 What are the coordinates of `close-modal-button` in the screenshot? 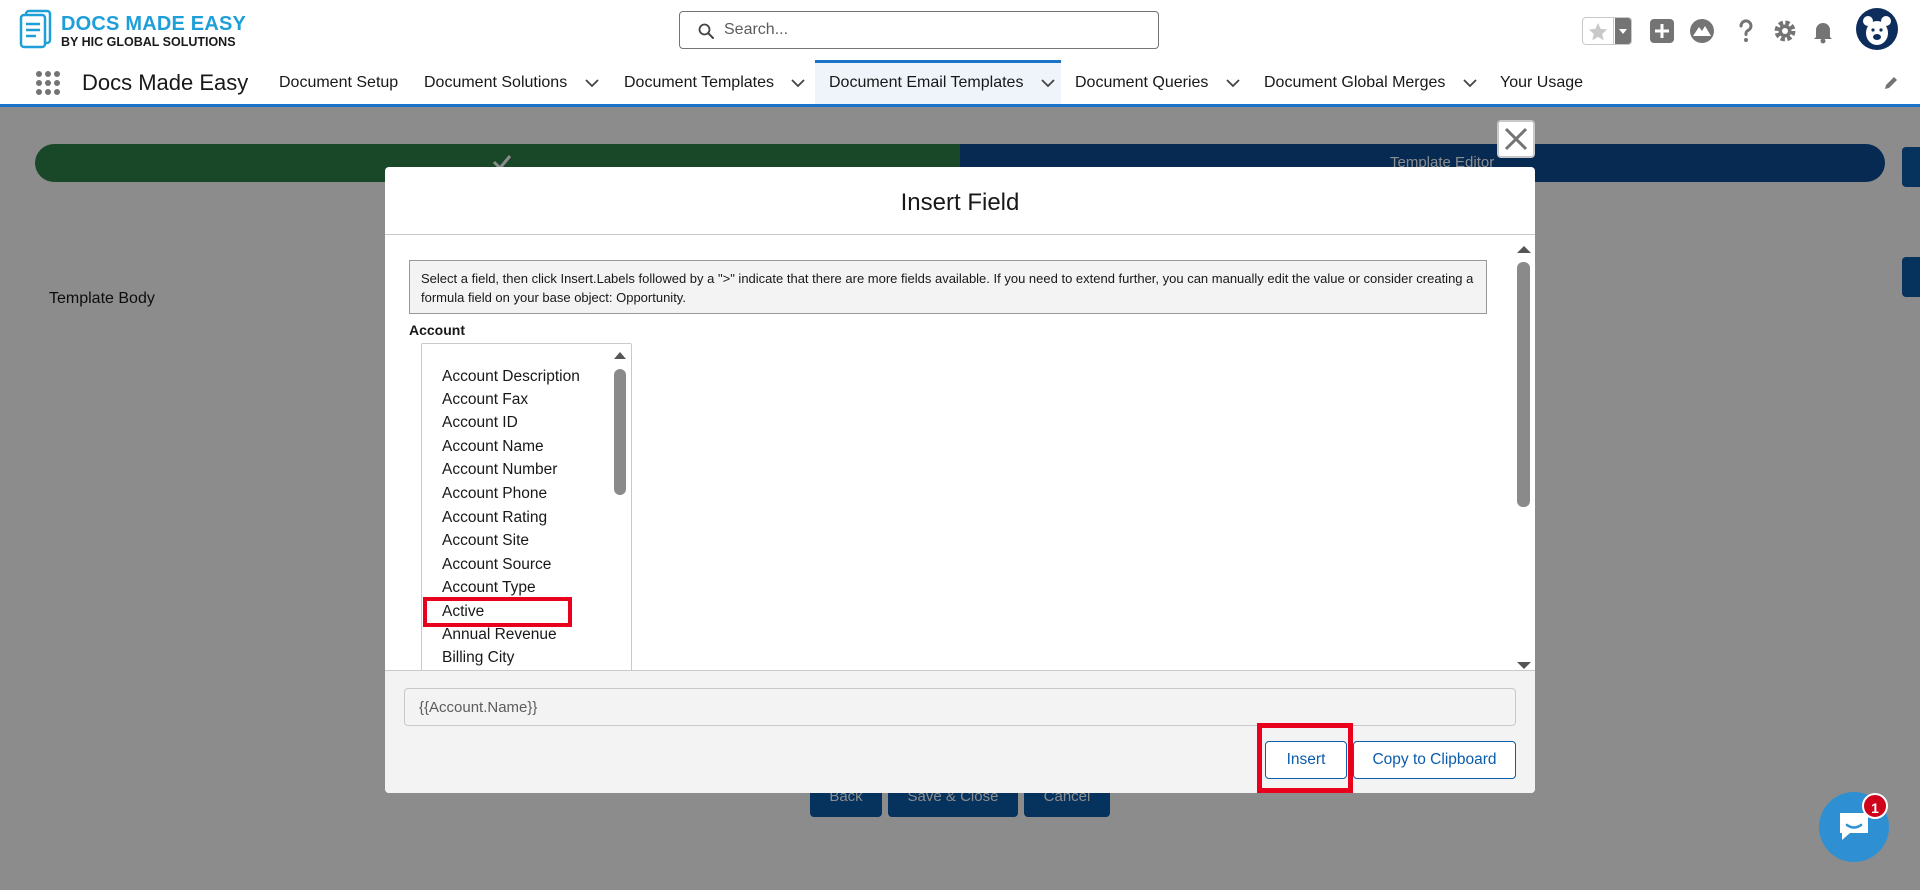 It's located at (1516, 139).